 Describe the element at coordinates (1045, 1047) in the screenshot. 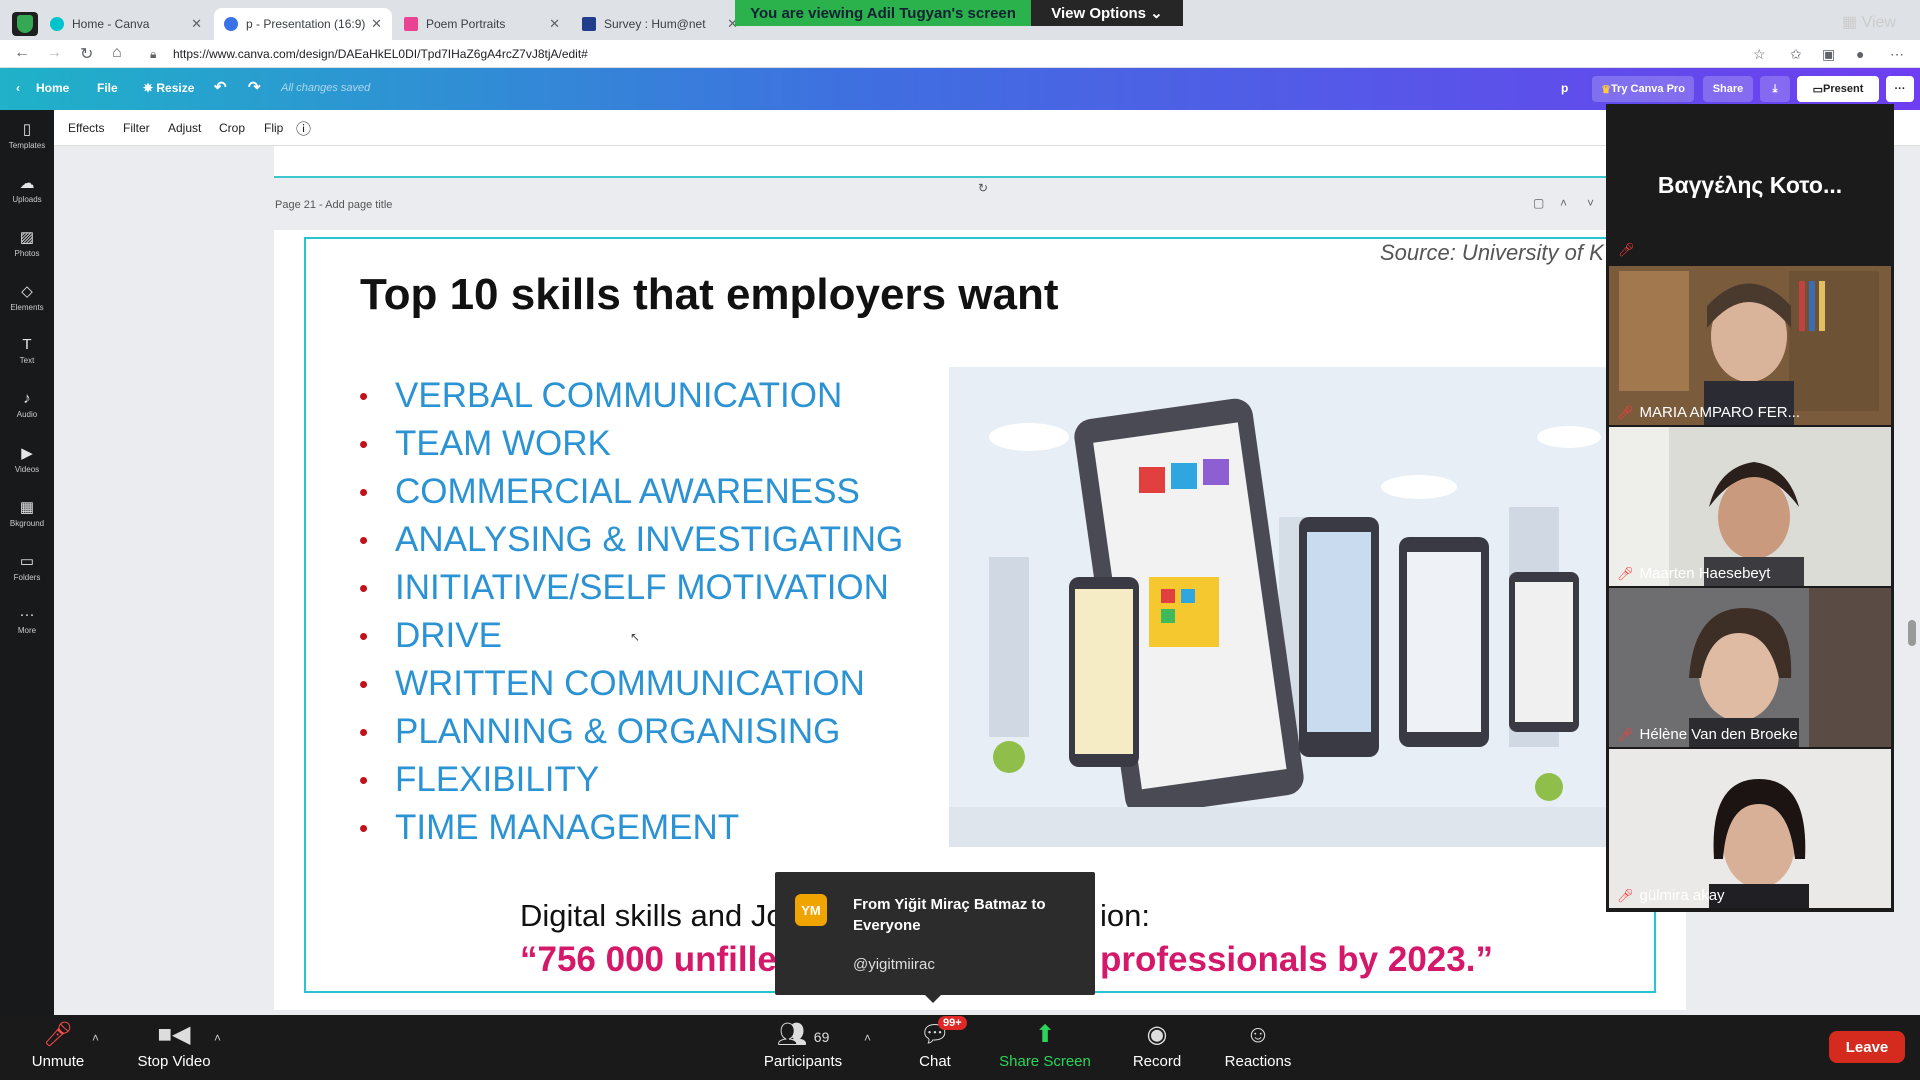

I see `share-screen-button: ⬆ Share Screen` at that location.